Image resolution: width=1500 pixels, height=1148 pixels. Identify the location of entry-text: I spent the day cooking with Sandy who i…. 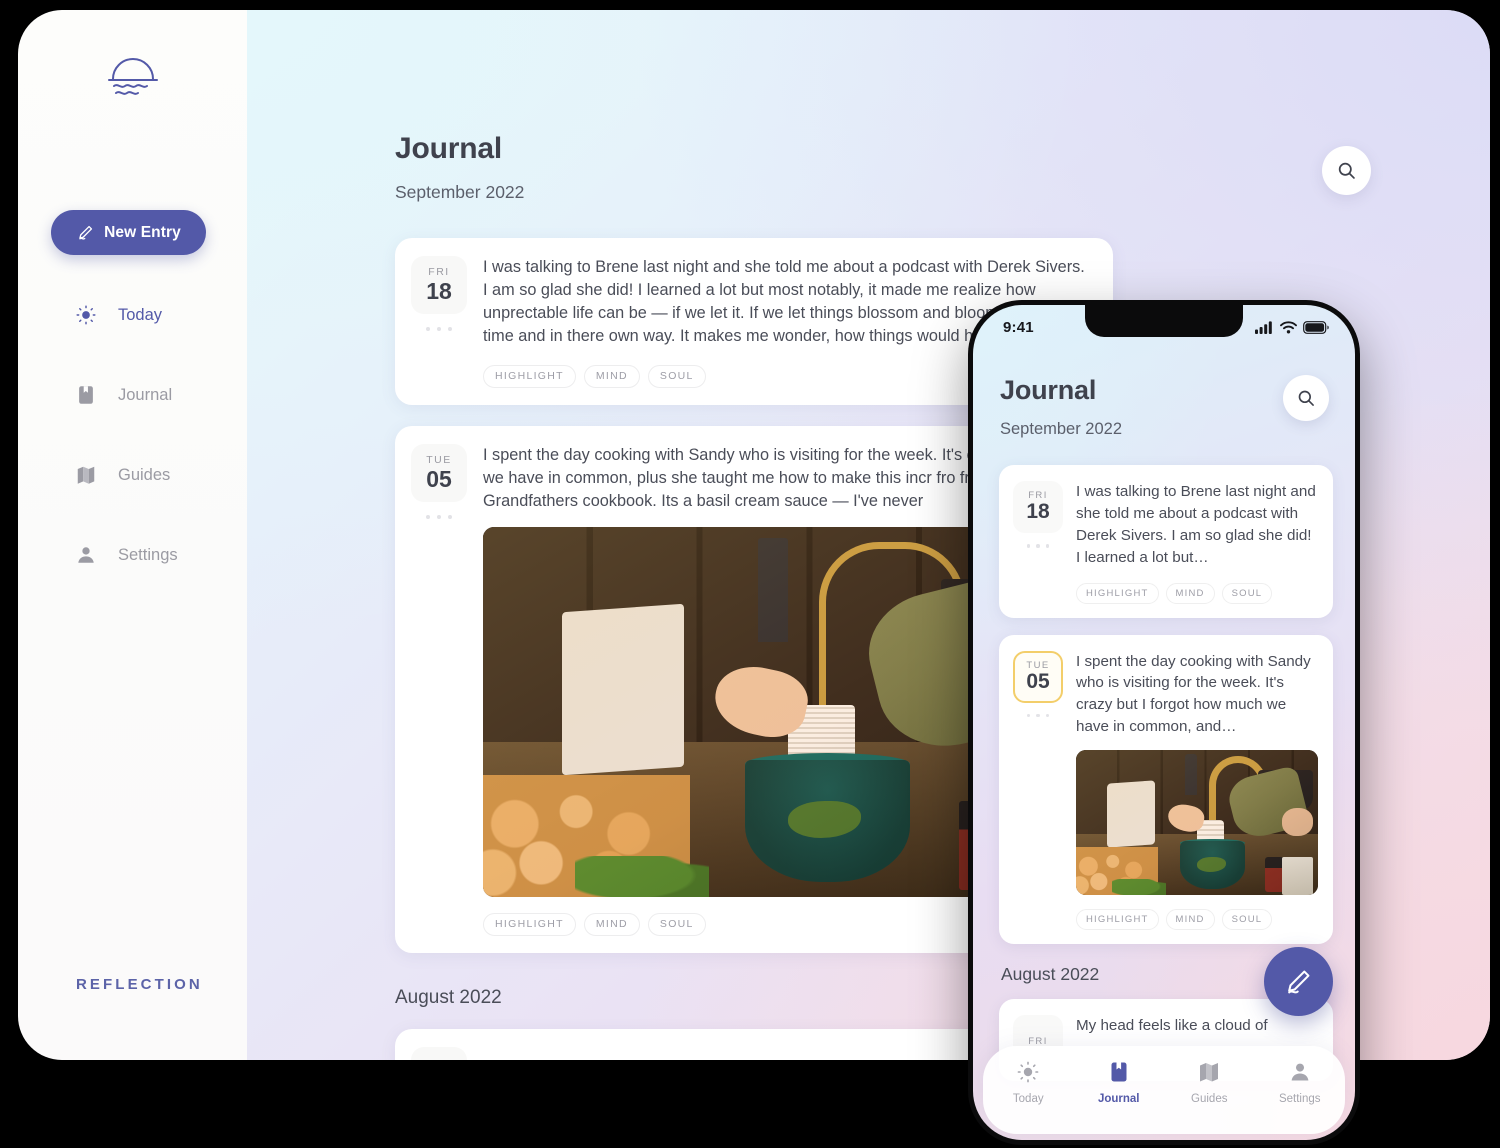
(1193, 694).